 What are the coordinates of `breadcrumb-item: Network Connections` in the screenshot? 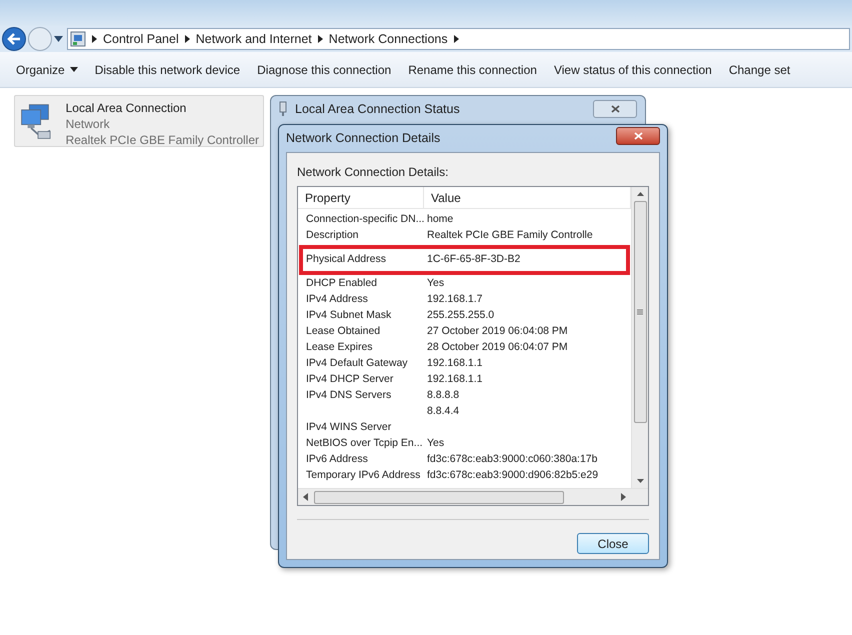 It's located at (388, 39).